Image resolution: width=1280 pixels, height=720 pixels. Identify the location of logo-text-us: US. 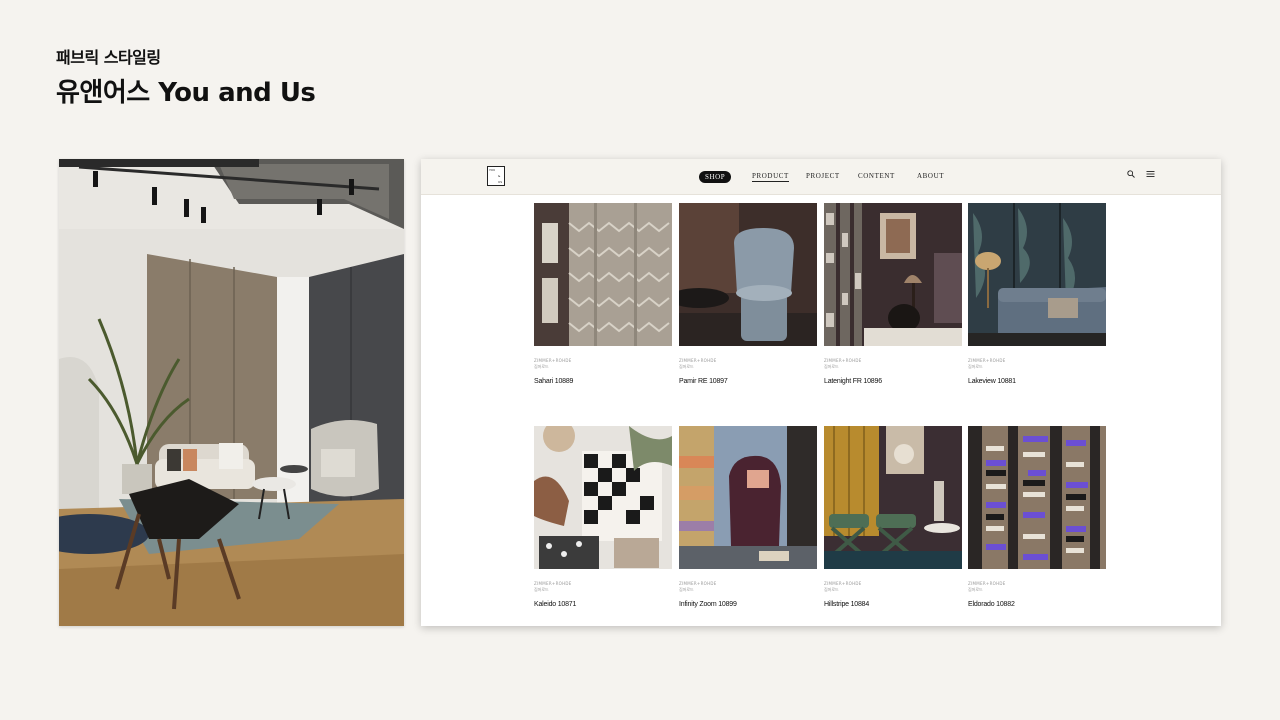
(500, 182).